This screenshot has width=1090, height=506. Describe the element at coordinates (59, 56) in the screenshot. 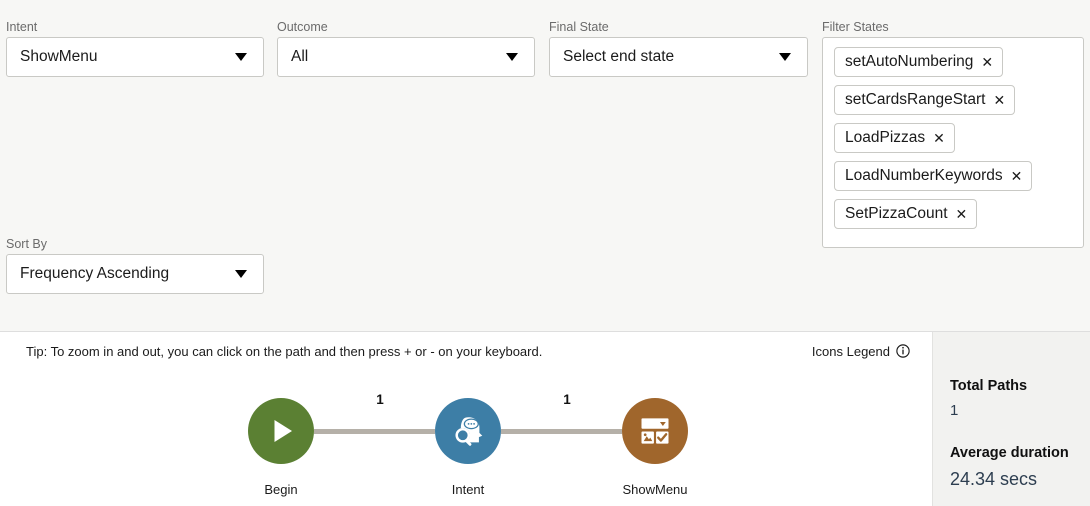

I see `intent-selected-value: ShowMenu` at that location.